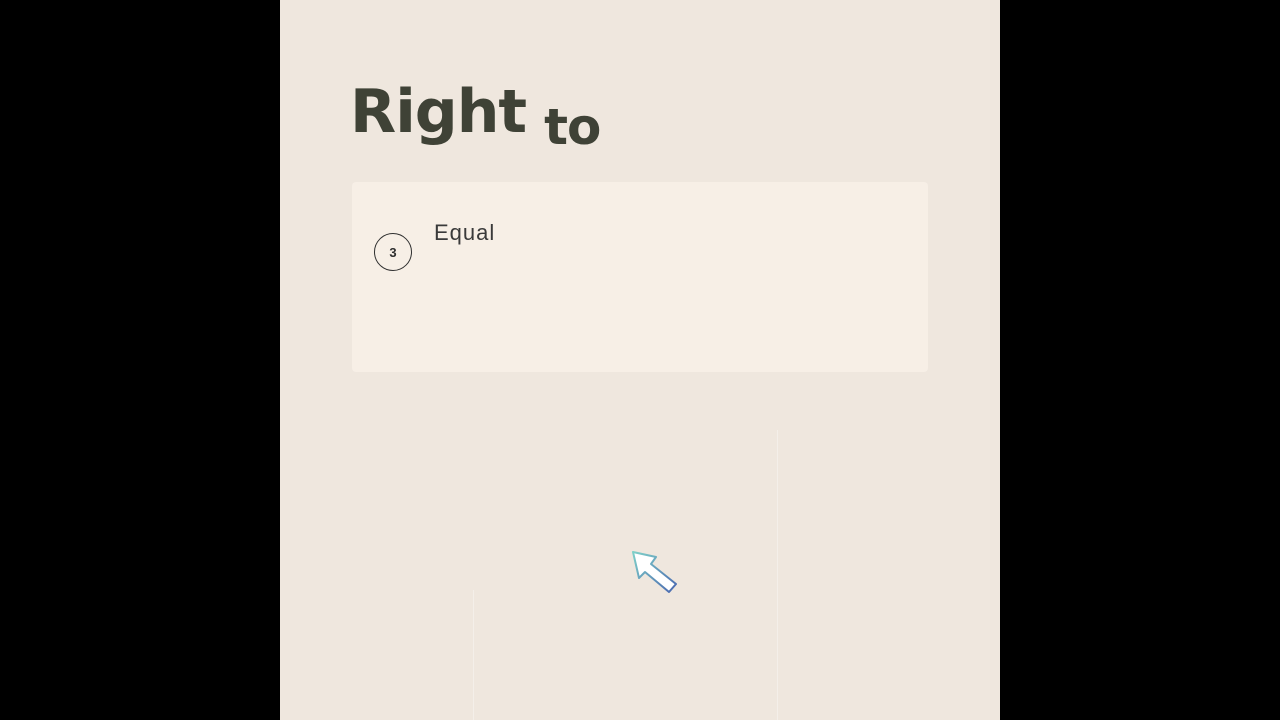 The image size is (1280, 720). What do you see at coordinates (654, 572) in the screenshot?
I see `mouse-pointer-icon` at bounding box center [654, 572].